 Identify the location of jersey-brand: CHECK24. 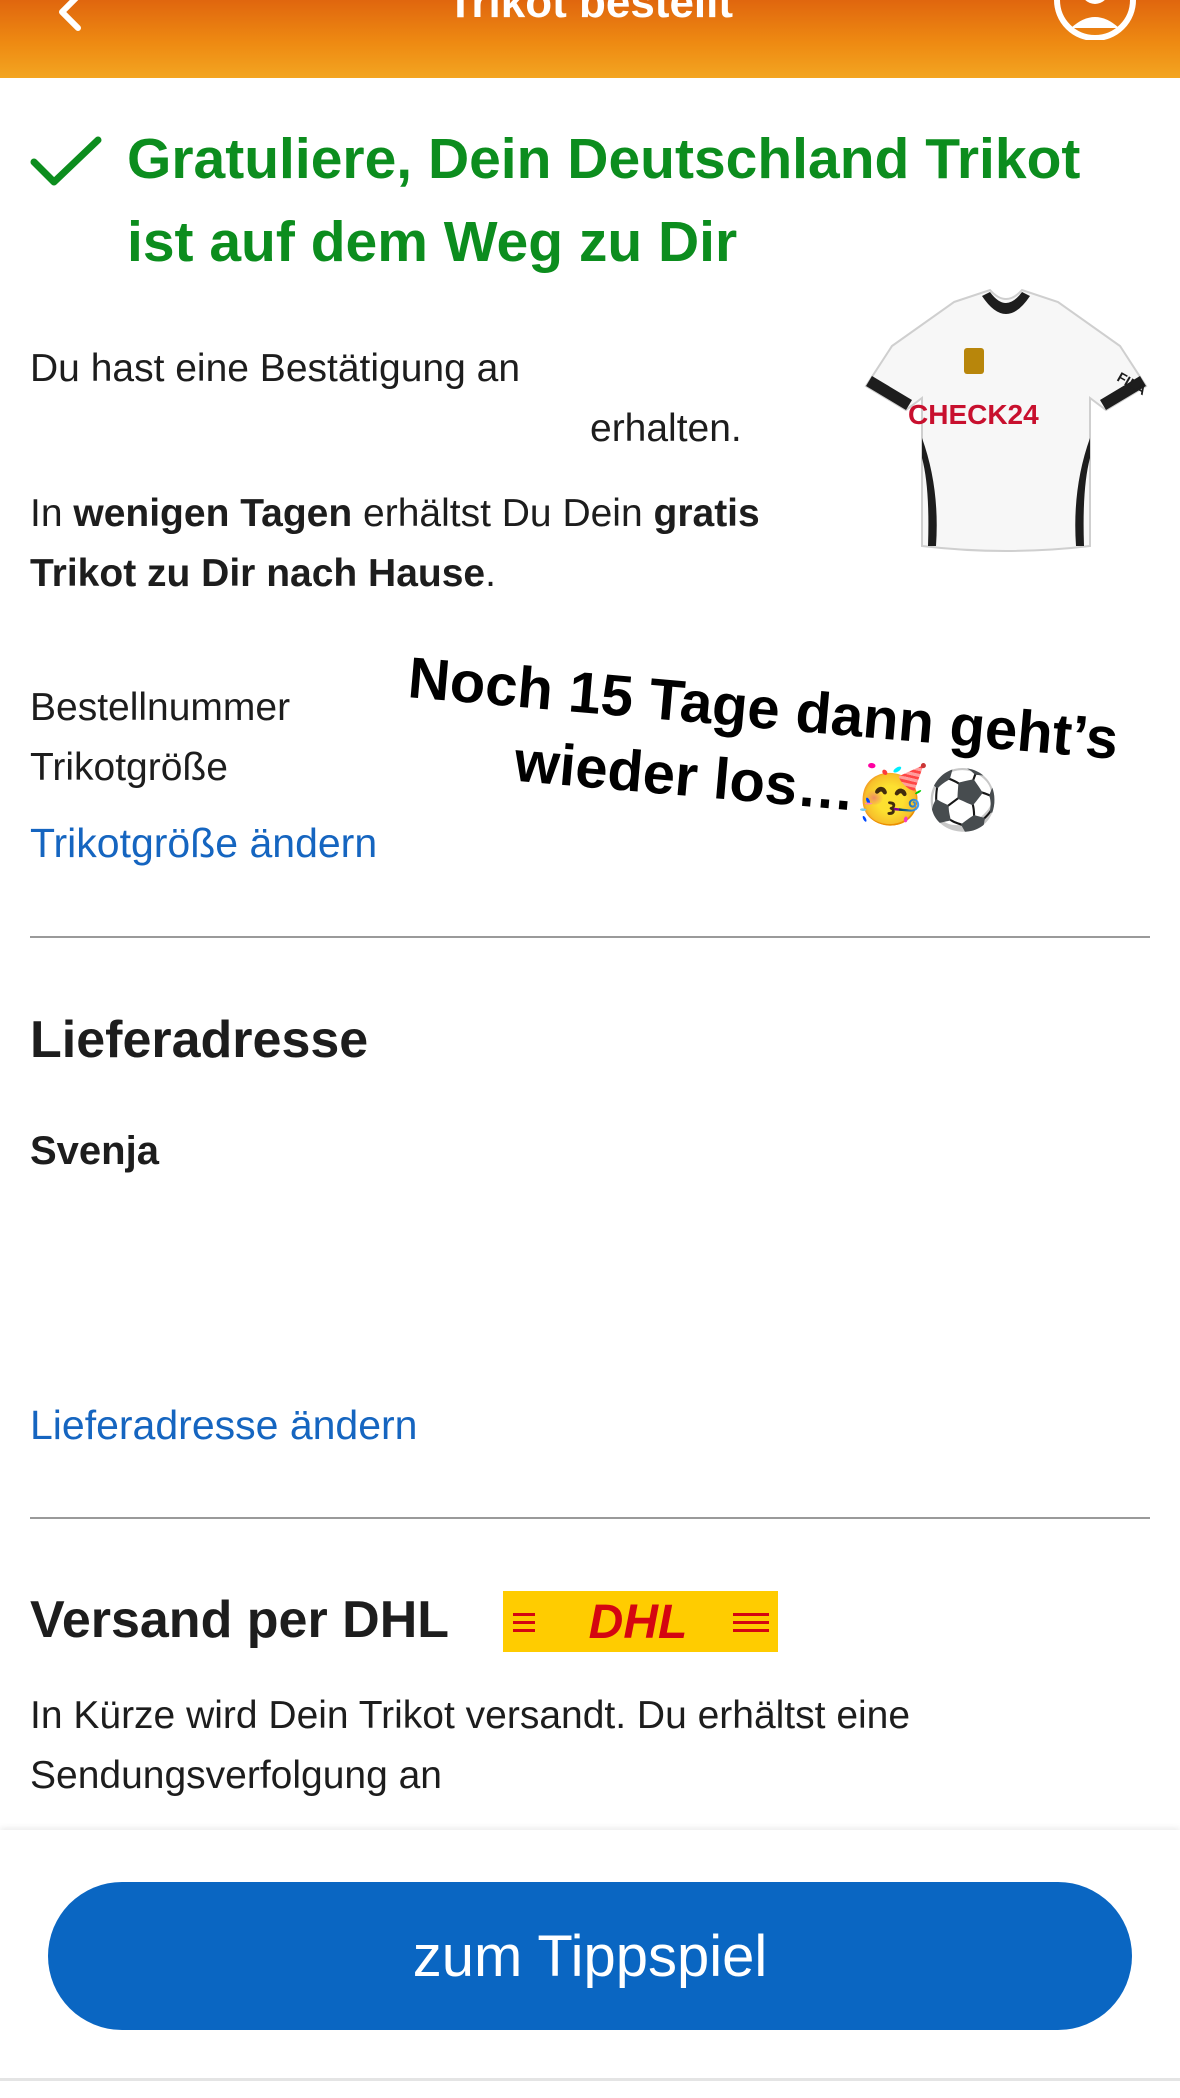
(973, 414).